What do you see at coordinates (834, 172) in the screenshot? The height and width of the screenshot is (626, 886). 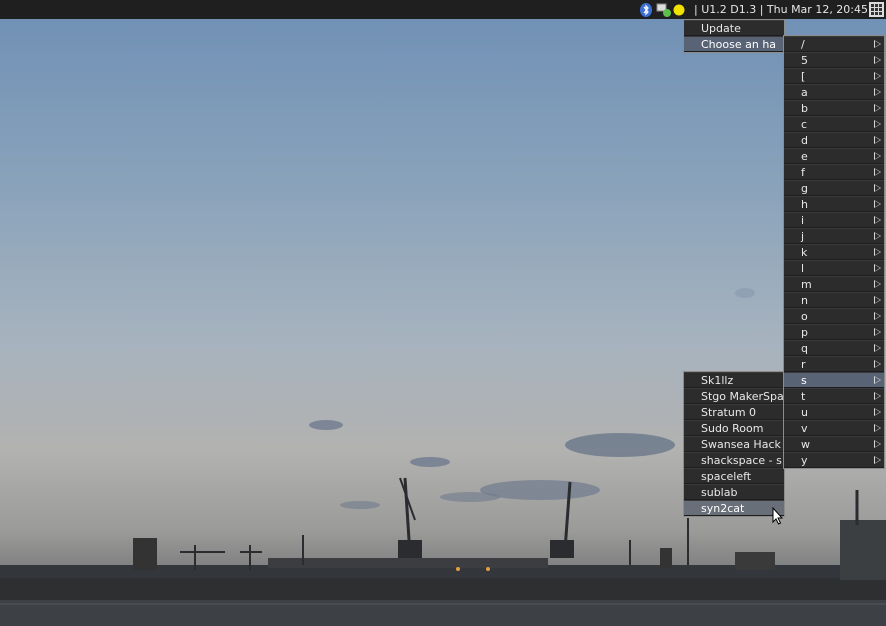 I see `alphabet-submenu-item: f` at bounding box center [834, 172].